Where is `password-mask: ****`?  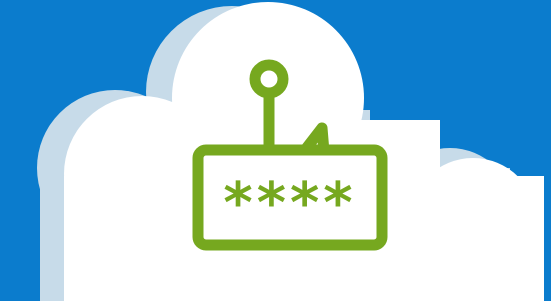 password-mask: **** is located at coordinates (289, 203).